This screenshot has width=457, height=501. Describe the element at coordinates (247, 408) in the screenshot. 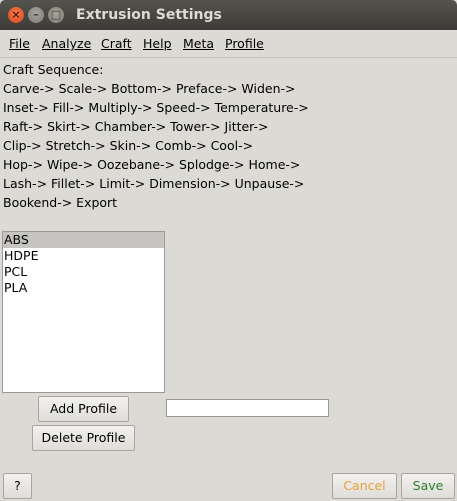

I see `new-profile-name-input` at that location.